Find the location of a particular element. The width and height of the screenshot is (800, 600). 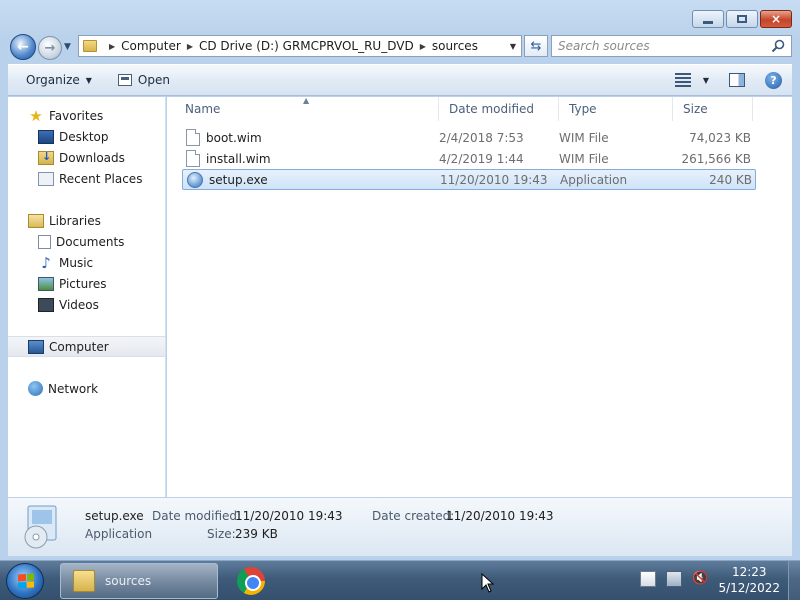

column-header-name: ▲ Name is located at coordinates (303, 108).